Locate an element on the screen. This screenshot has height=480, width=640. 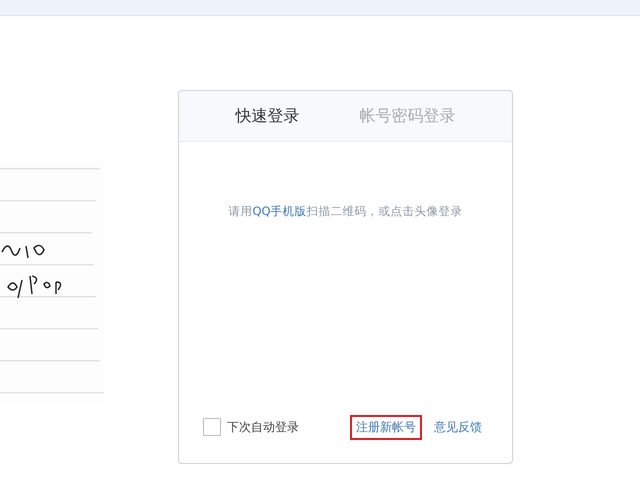
auto-login-label: 下次自动登录 is located at coordinates (263, 427).